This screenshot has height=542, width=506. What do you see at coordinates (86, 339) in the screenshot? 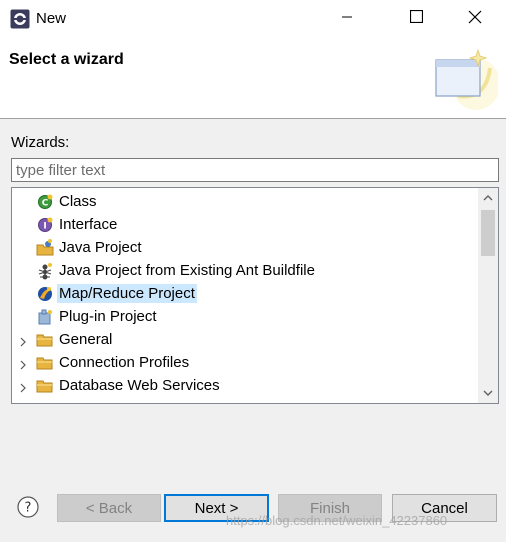
I see `tree-item-label: General` at bounding box center [86, 339].